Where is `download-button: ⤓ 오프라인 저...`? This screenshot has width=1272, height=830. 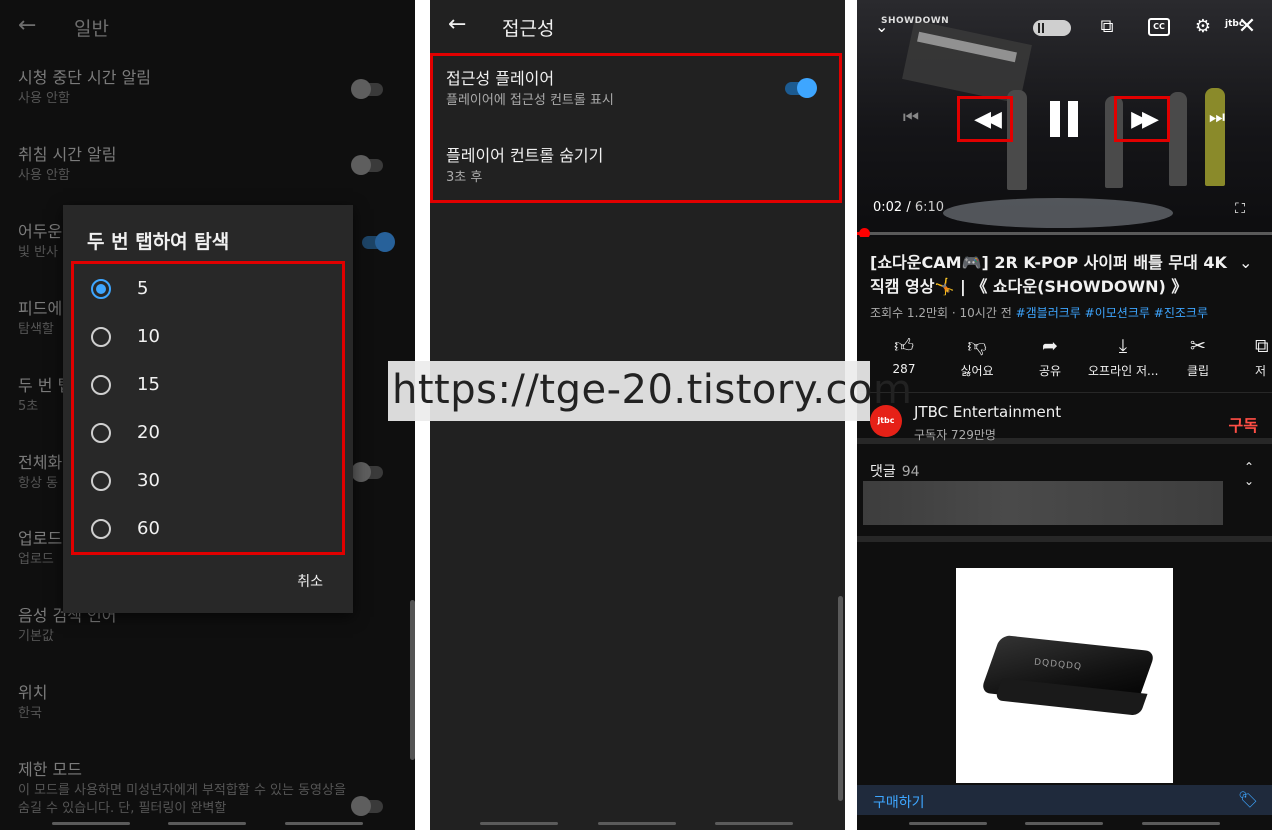
download-button: ⤓ 오프라인 저... is located at coordinates (1123, 356).